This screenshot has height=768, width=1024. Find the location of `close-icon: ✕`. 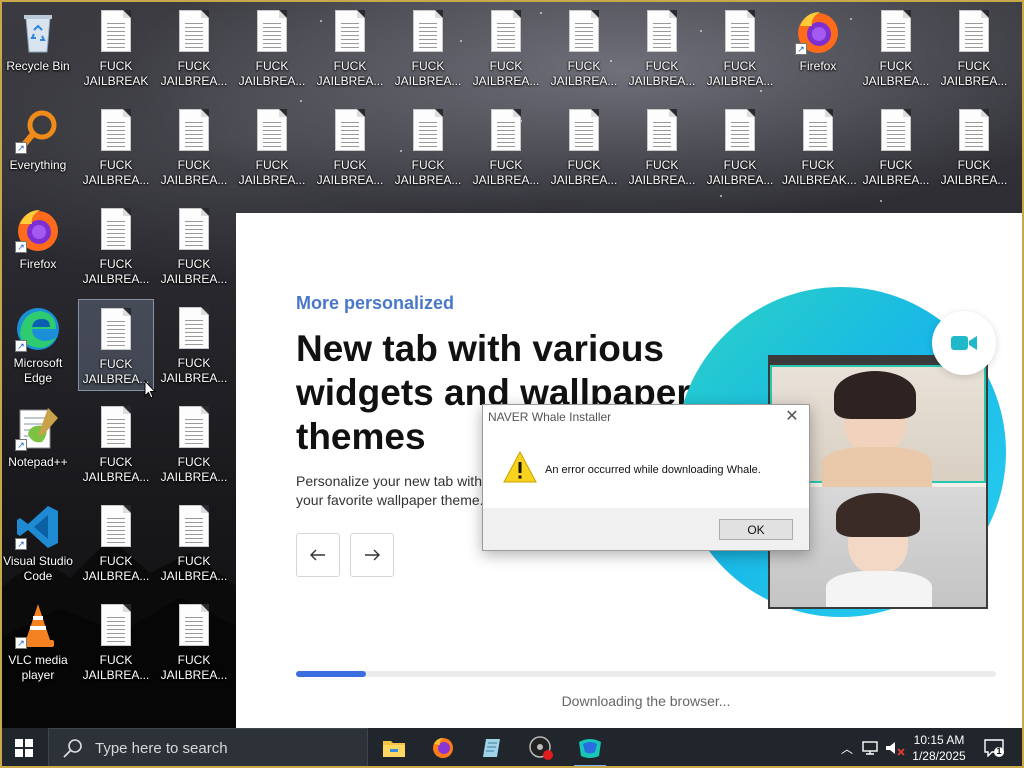

close-icon: ✕ is located at coordinates (792, 416).